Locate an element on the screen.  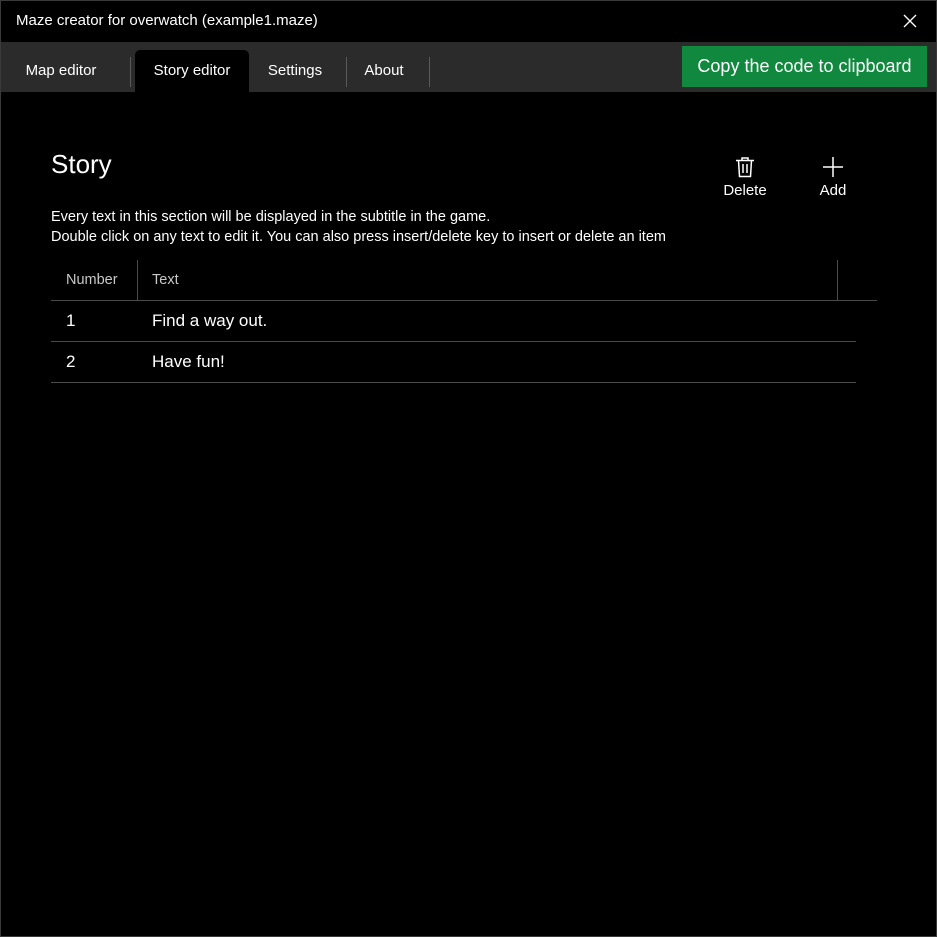
row-number: 1 is located at coordinates (71, 320).